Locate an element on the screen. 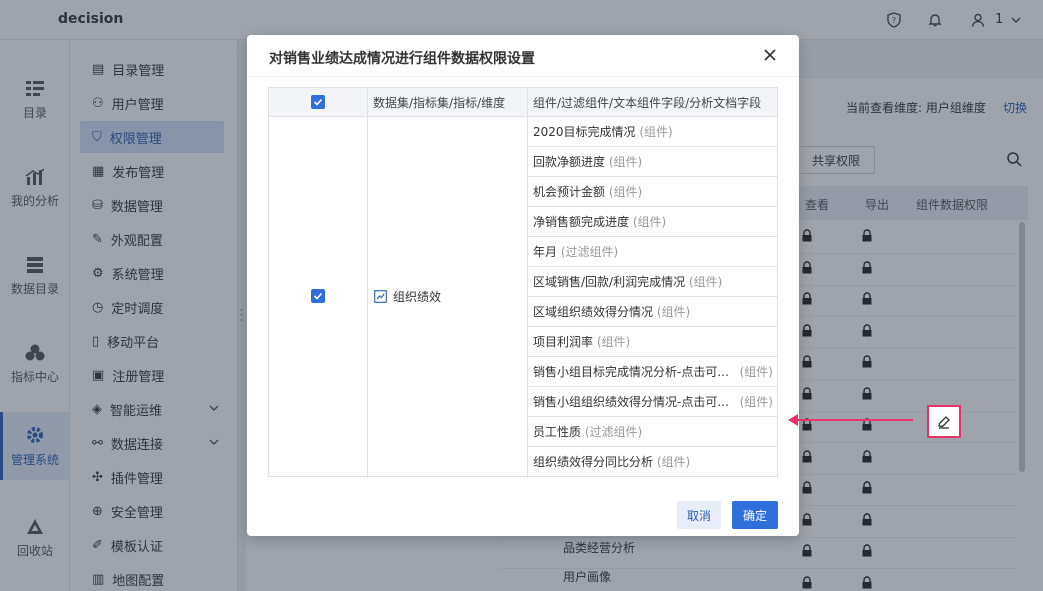  dataset-cell: 组织绩效 is located at coordinates (447, 296).